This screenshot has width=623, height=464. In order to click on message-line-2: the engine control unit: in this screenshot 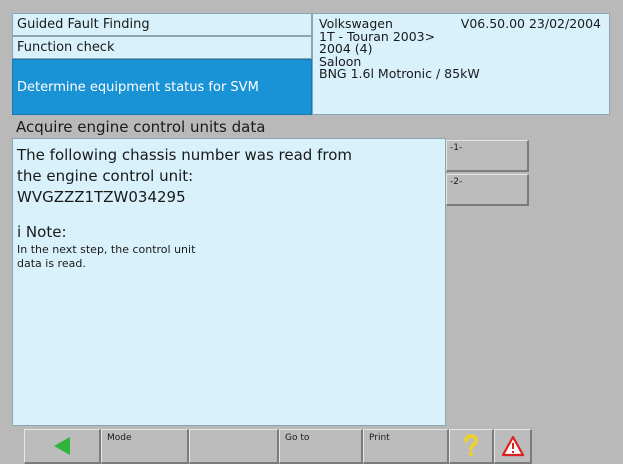, I will do `click(105, 176)`.